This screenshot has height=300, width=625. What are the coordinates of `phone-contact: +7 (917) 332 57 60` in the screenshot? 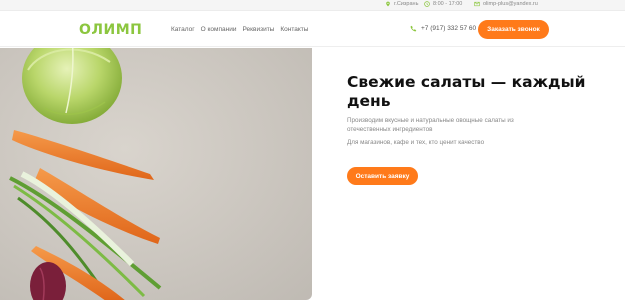 It's located at (443, 28).